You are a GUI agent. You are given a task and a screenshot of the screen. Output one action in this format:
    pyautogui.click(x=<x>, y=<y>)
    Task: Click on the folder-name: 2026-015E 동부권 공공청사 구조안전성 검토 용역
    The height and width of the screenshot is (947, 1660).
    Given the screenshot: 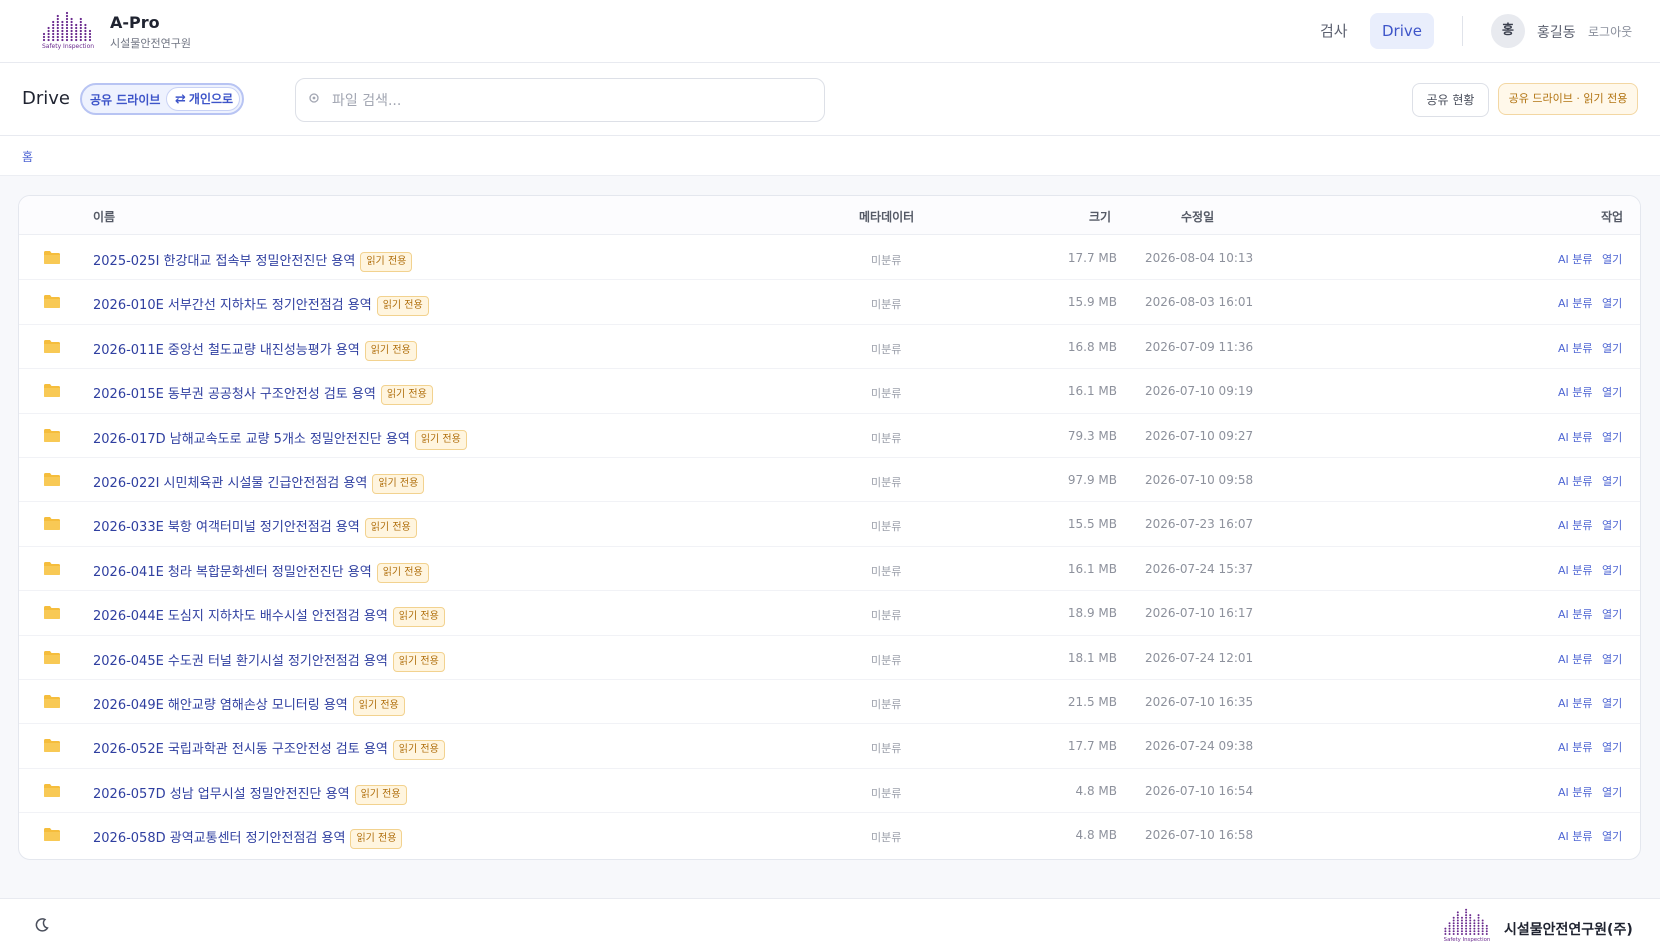 What is the action you would take?
    pyautogui.click(x=234, y=394)
    